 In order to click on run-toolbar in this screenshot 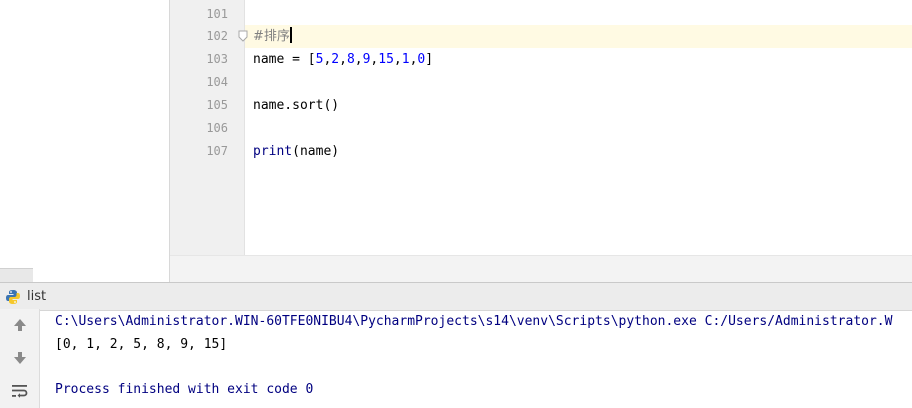, I will do `click(20, 358)`.